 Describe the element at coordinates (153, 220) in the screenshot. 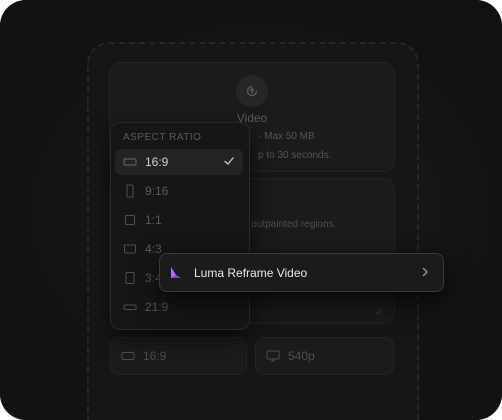

I see `option-label: 1:1` at that location.